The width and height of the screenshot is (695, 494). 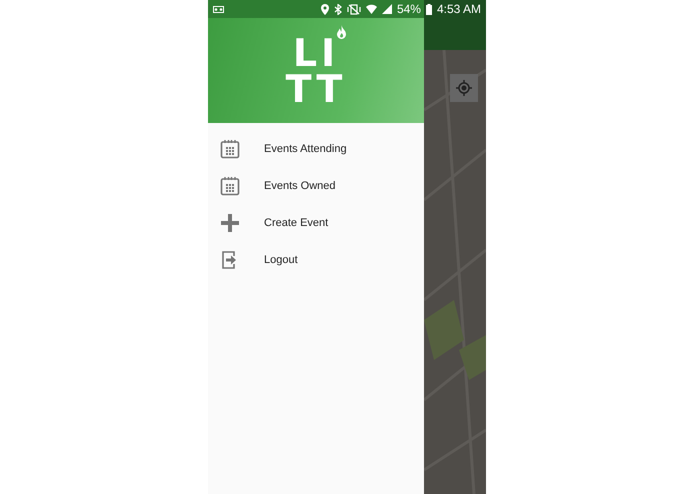 What do you see at coordinates (316, 185) in the screenshot?
I see `menu-item: Events Owned` at bounding box center [316, 185].